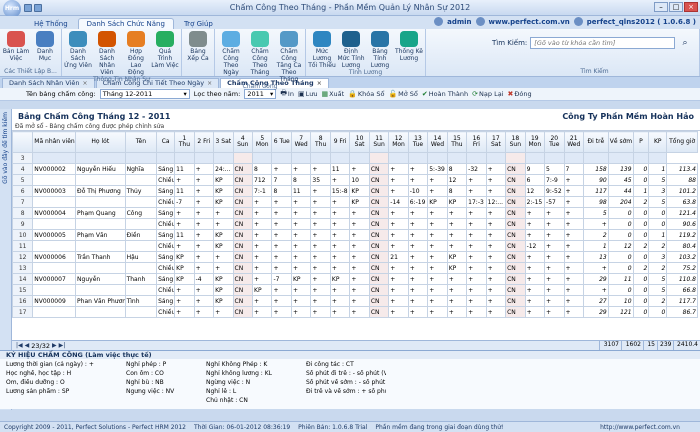 This screenshot has height=432, width=700. What do you see at coordinates (332, 94) in the screenshot?
I see `export-button: ▦ Xuất` at bounding box center [332, 94].